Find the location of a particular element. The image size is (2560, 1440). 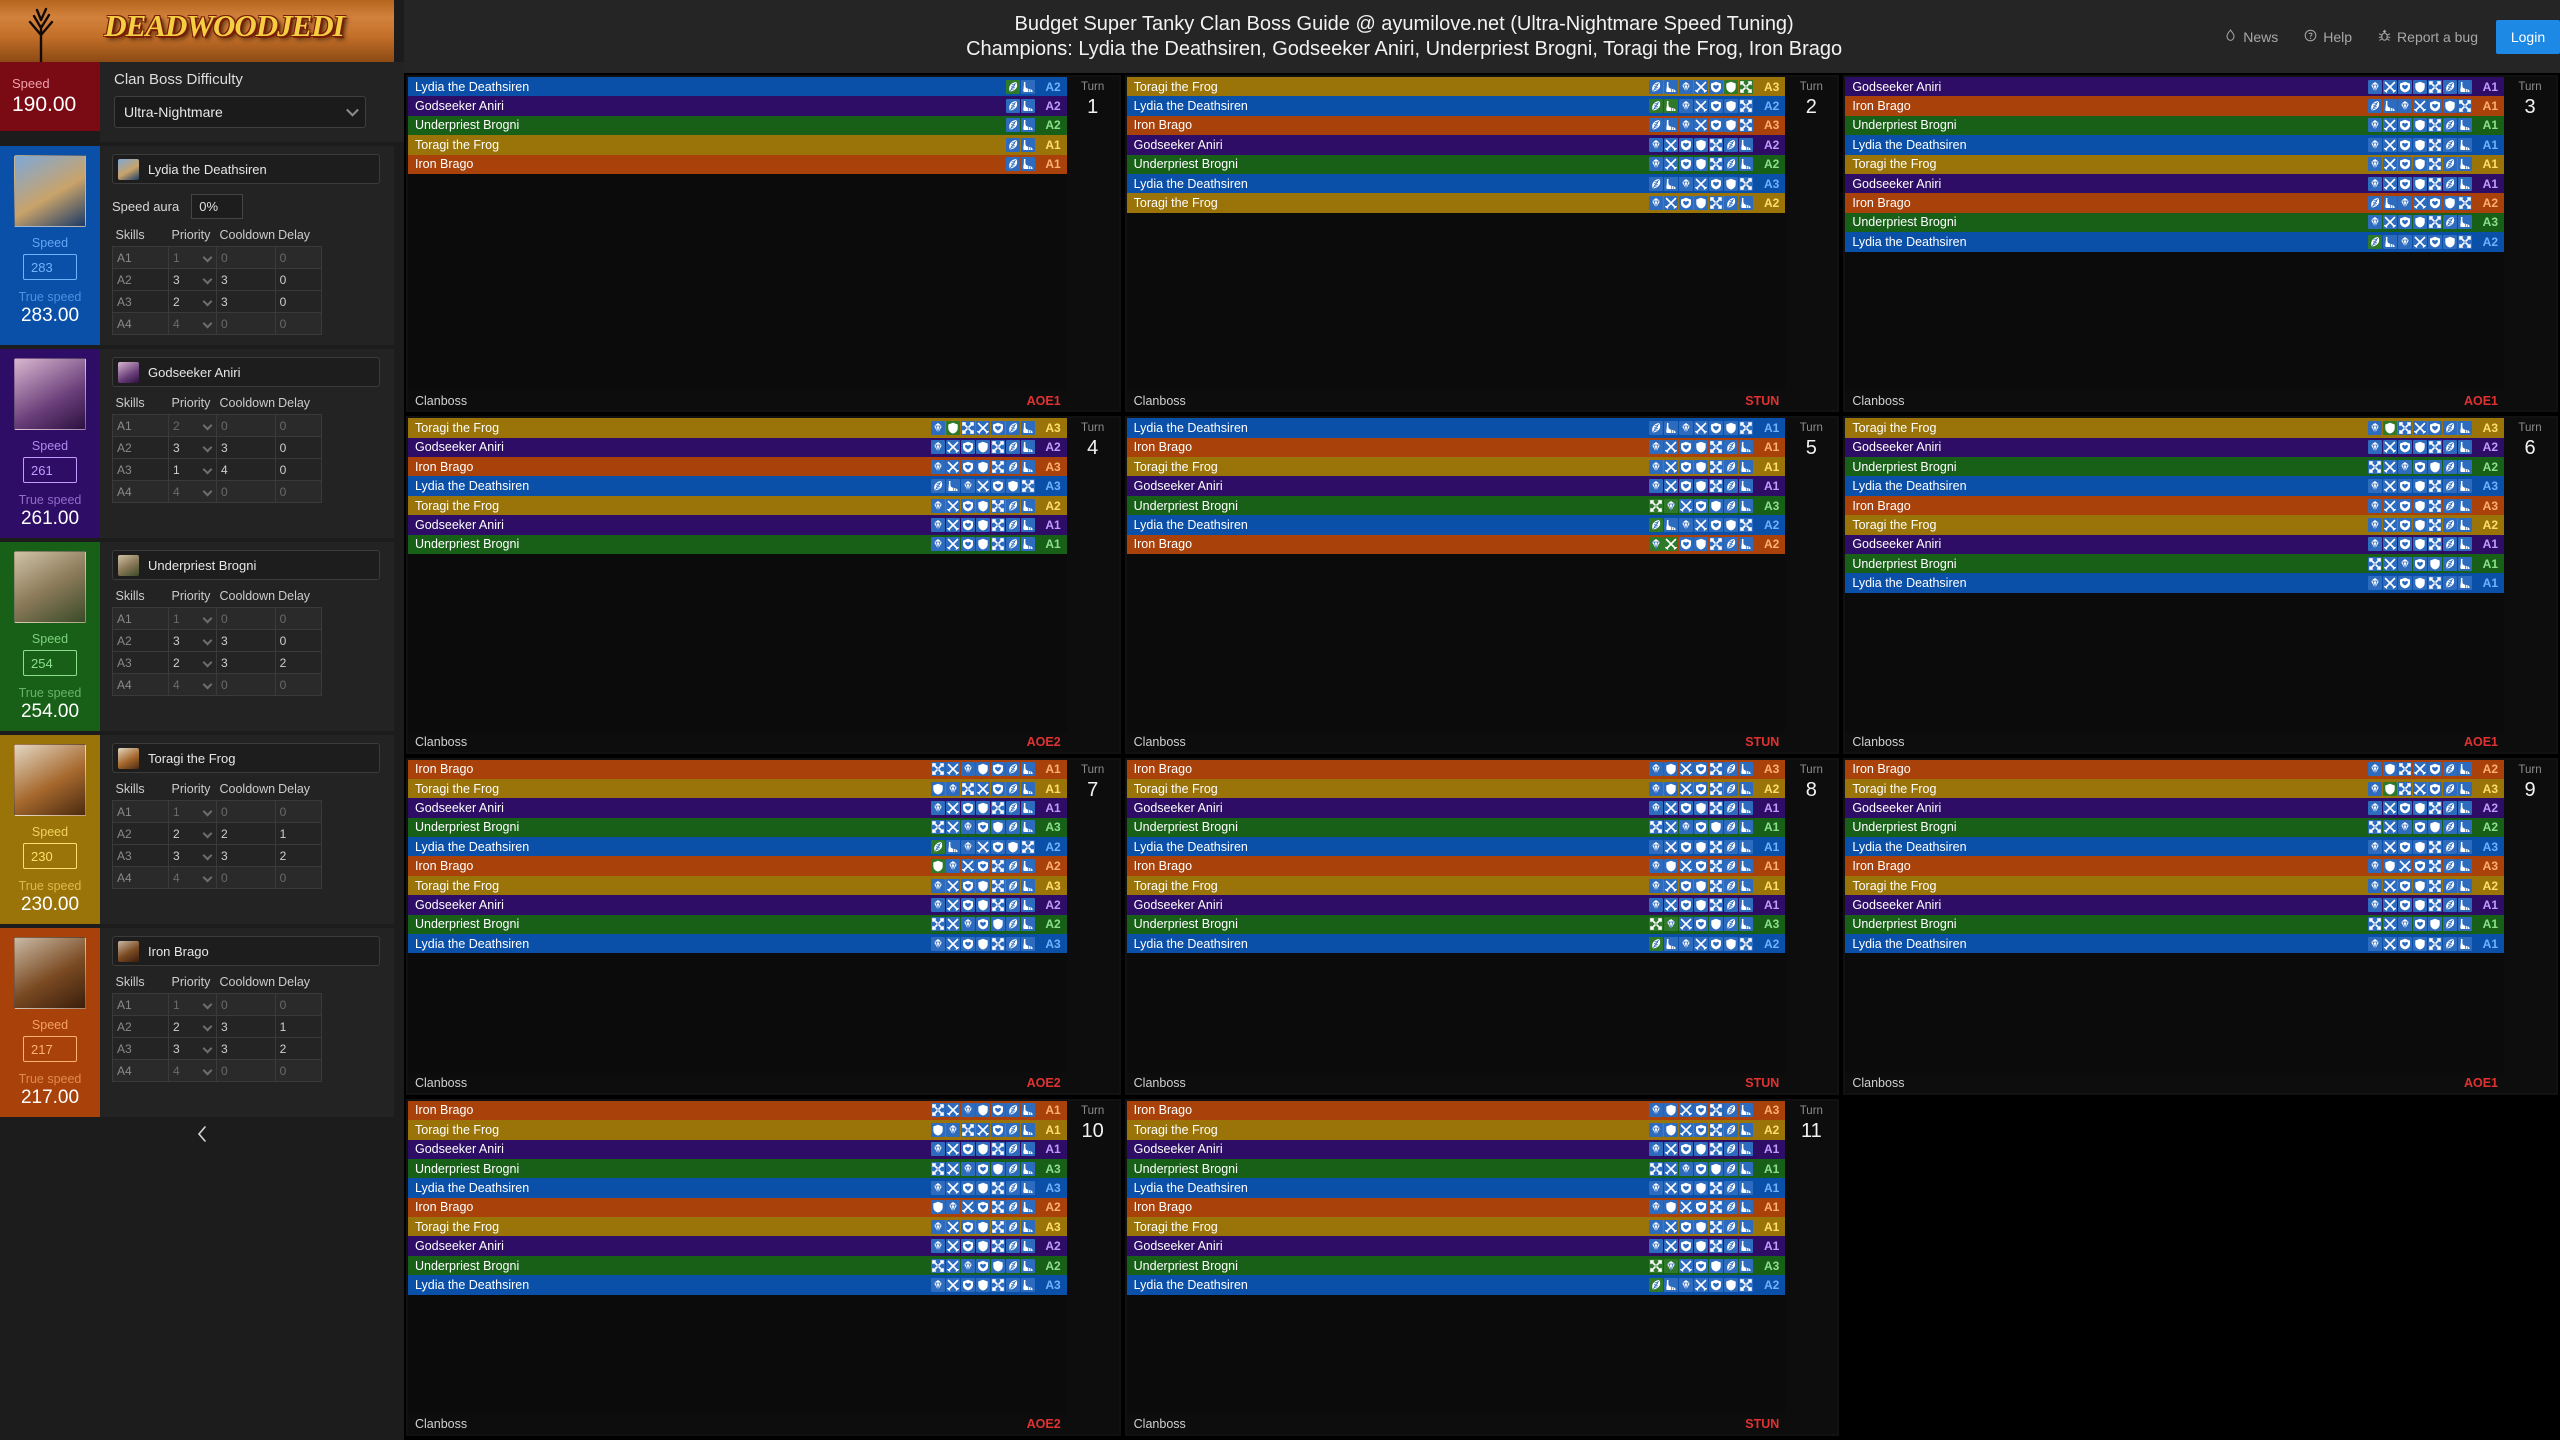

speed-input: 230 is located at coordinates (50, 856).